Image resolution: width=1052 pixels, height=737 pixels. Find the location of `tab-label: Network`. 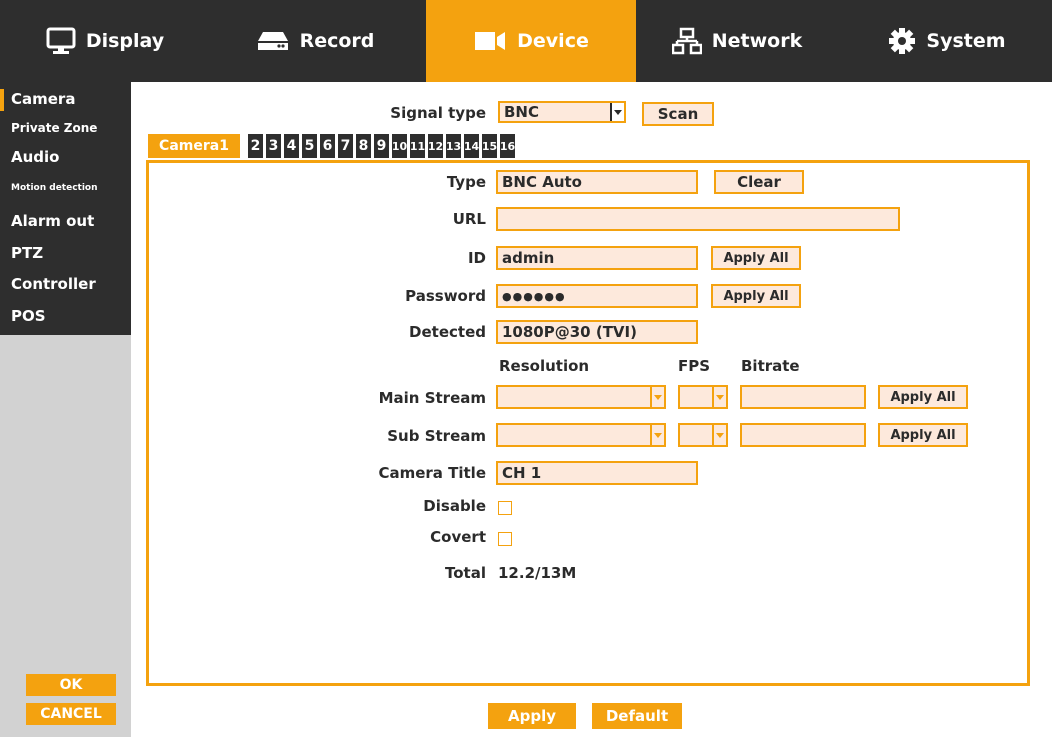

tab-label: Network is located at coordinates (757, 41).